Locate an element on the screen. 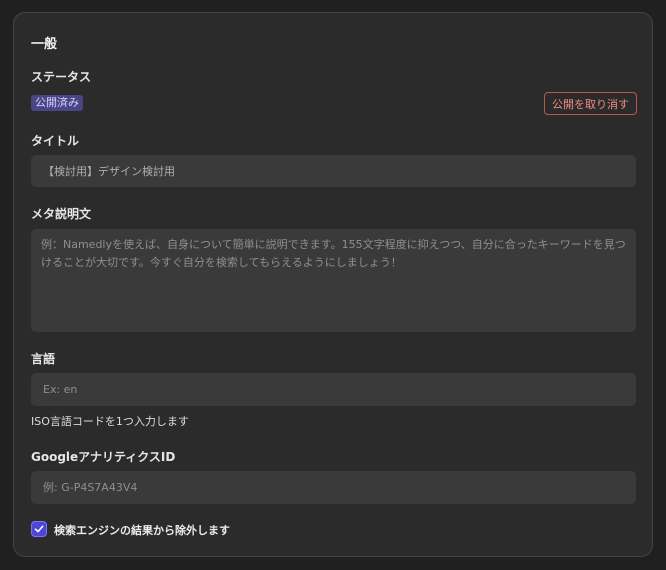 This screenshot has height=570, width=666. status-badge: 公開済み is located at coordinates (57, 103).